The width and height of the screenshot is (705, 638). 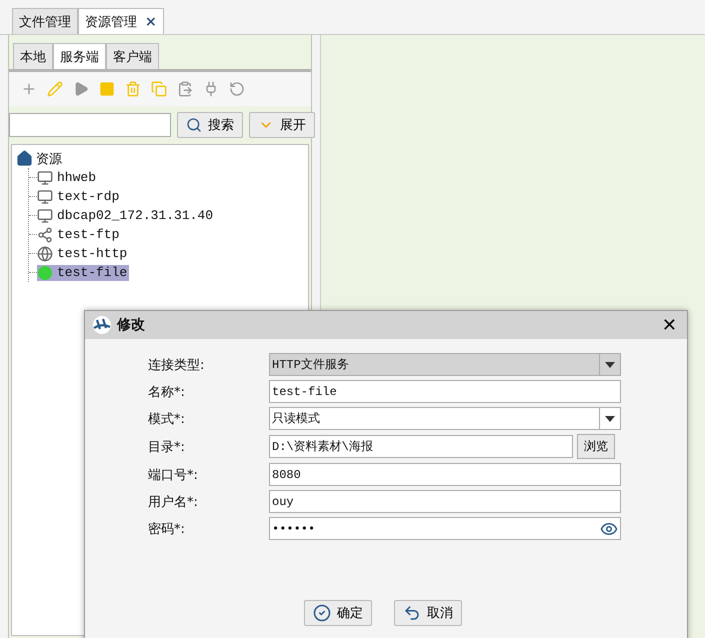 I want to click on input-field: D:\资料素材\海报, so click(x=421, y=446).